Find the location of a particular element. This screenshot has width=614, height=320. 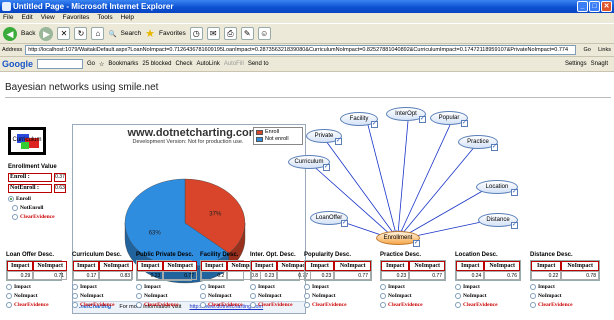

practice-desc-impact-option: Impact is located at coordinates (413, 287).